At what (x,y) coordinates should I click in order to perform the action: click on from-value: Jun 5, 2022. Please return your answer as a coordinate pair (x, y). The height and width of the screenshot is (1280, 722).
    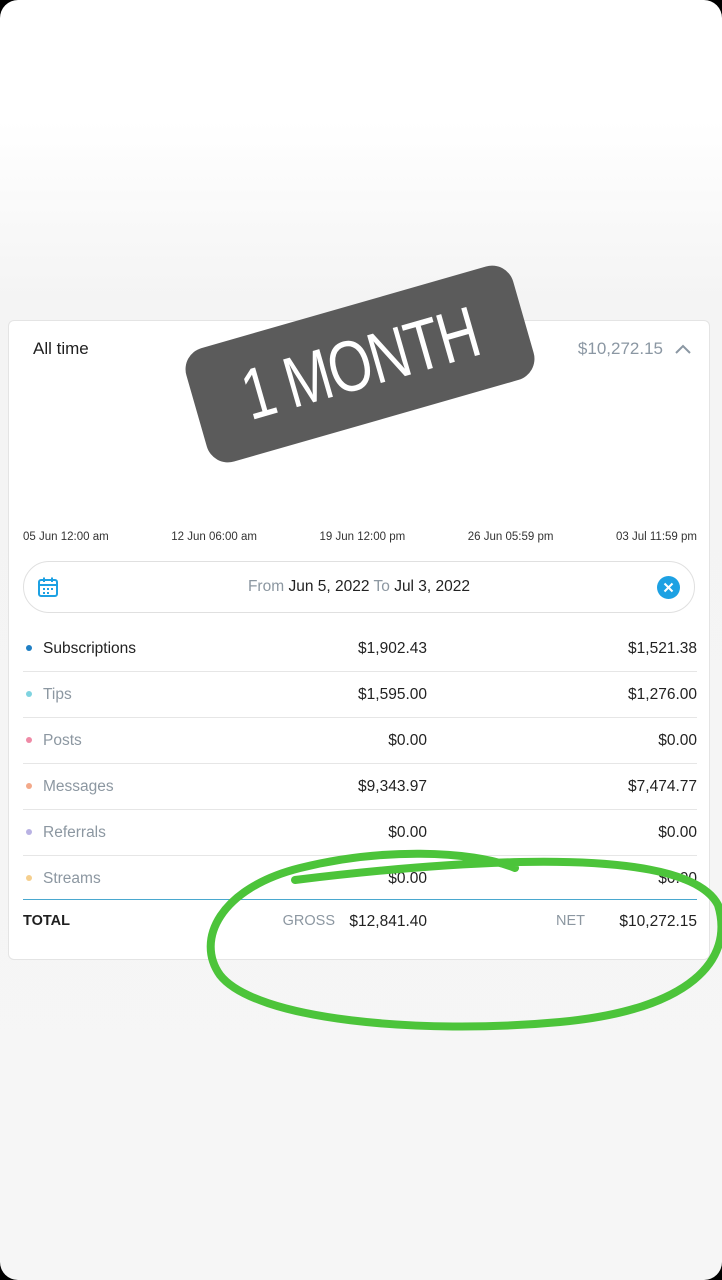
    Looking at the image, I should click on (329, 586).